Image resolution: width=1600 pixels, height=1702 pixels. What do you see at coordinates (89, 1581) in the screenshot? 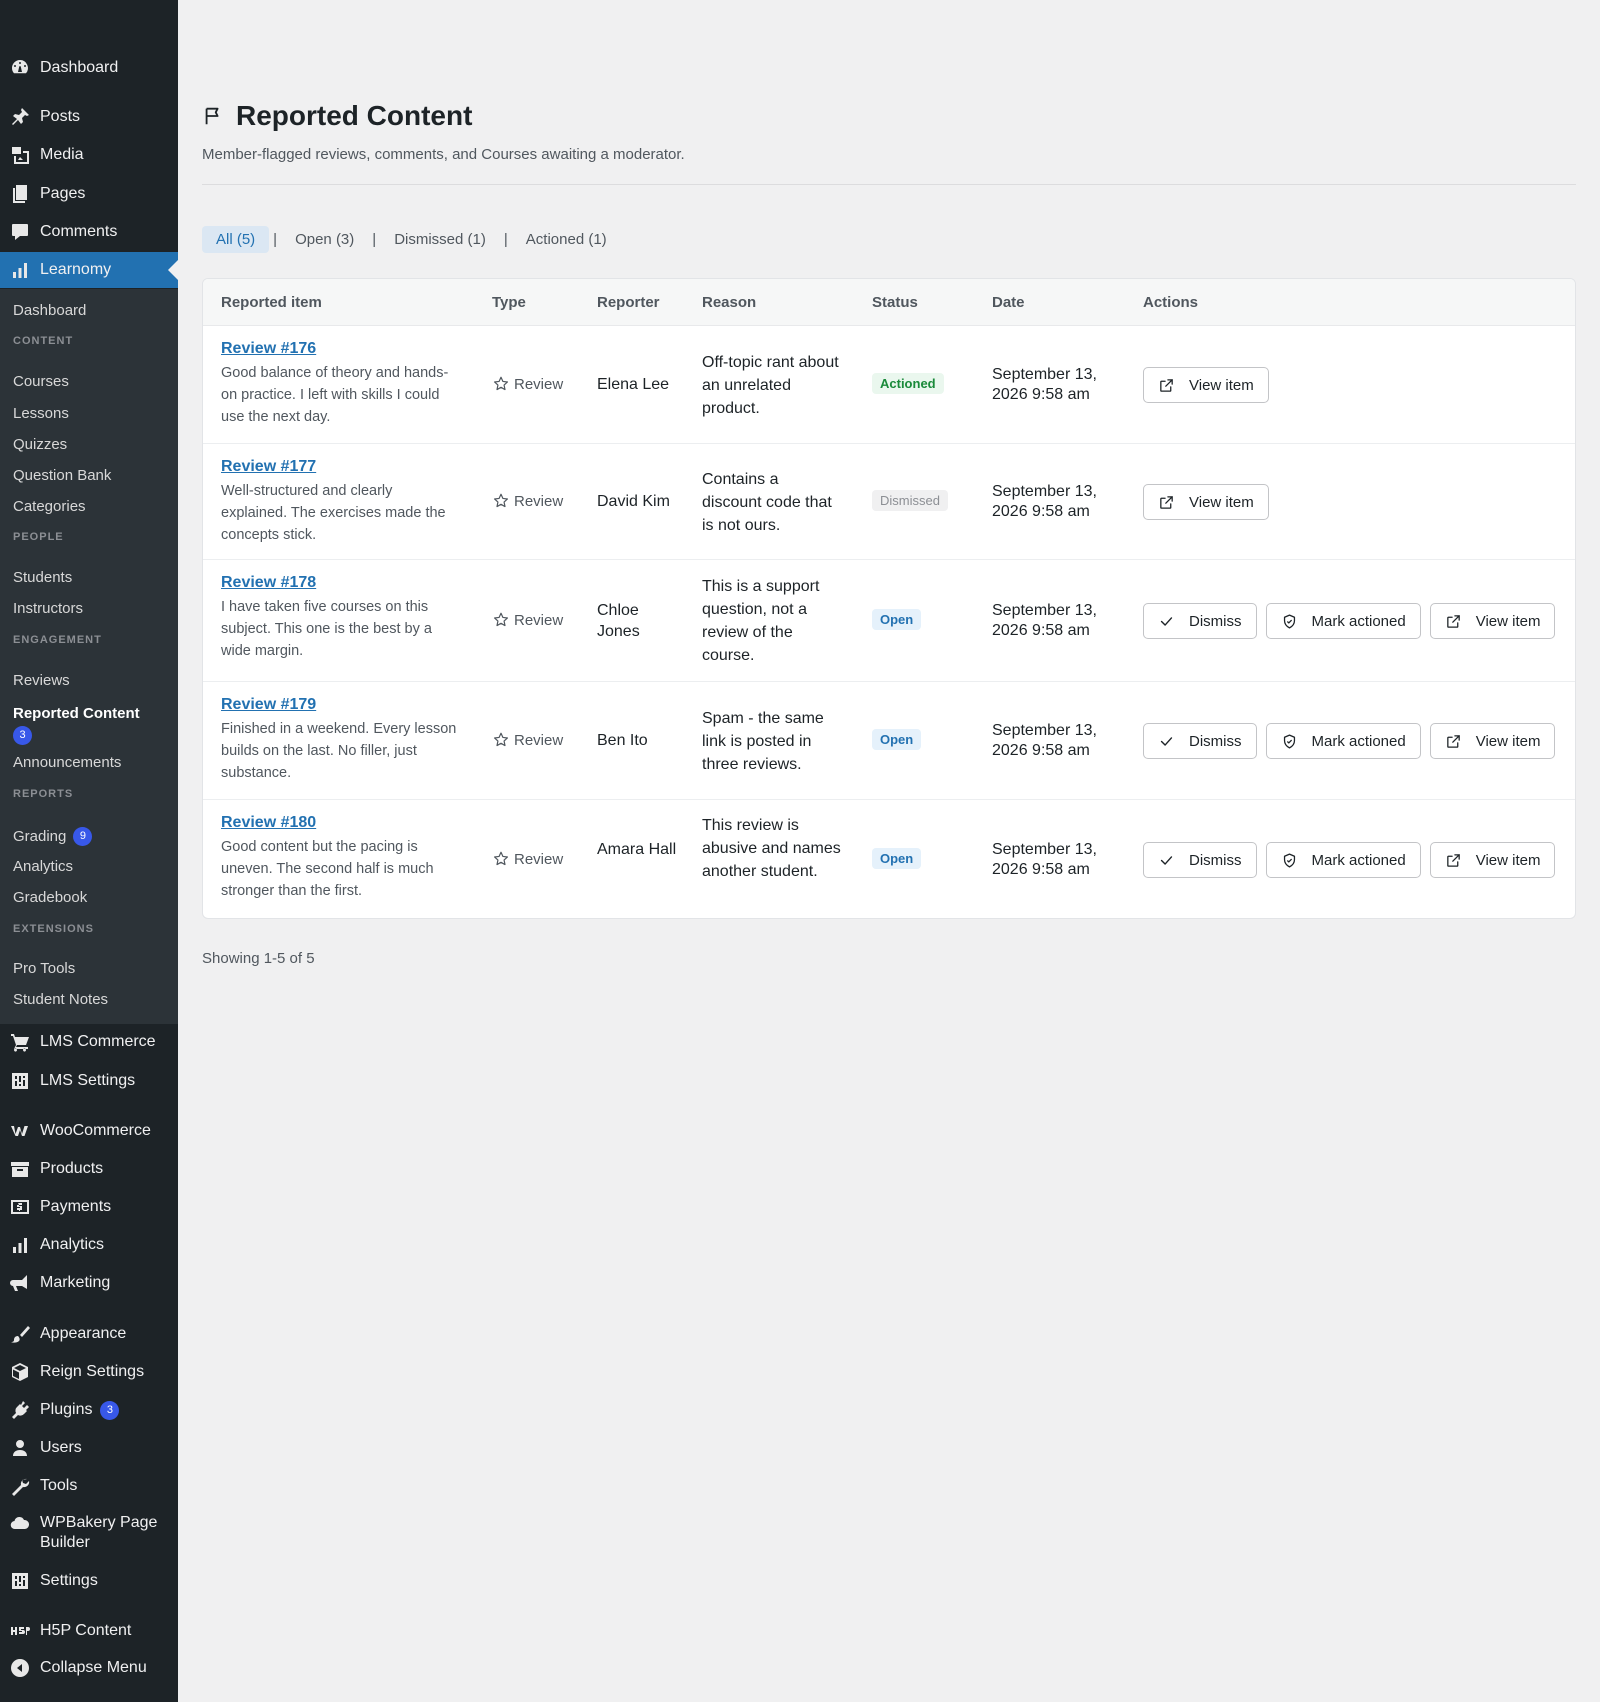
I see `sidebar-item-settings: Settings` at bounding box center [89, 1581].